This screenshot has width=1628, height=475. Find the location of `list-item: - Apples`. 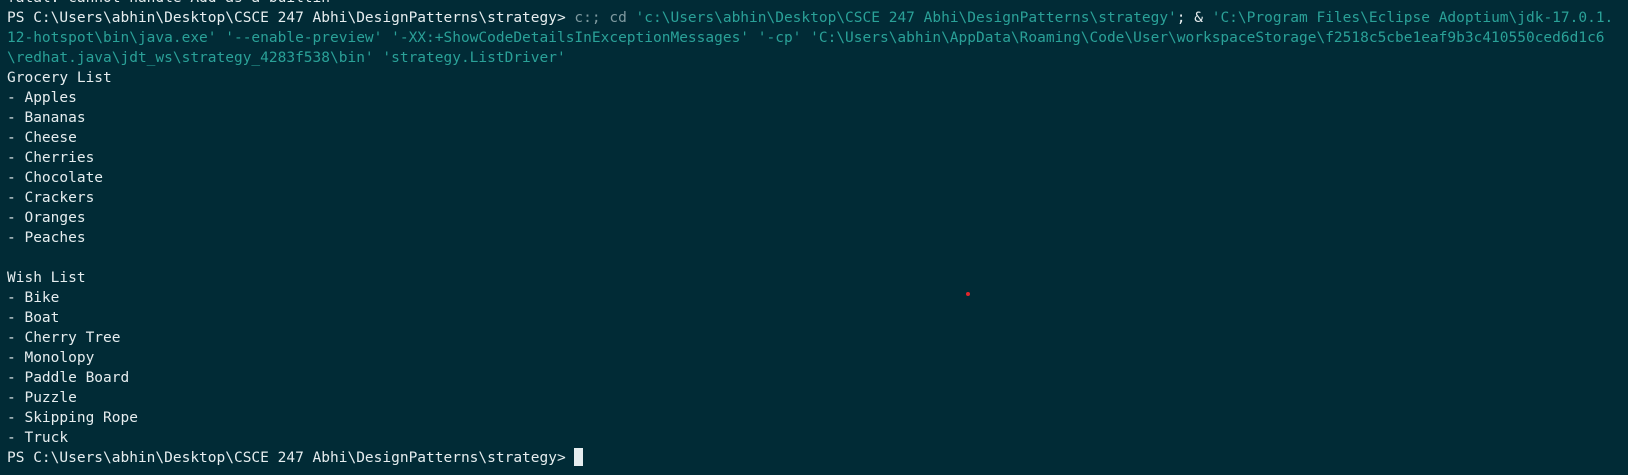

list-item: - Apples is located at coordinates (42, 98).